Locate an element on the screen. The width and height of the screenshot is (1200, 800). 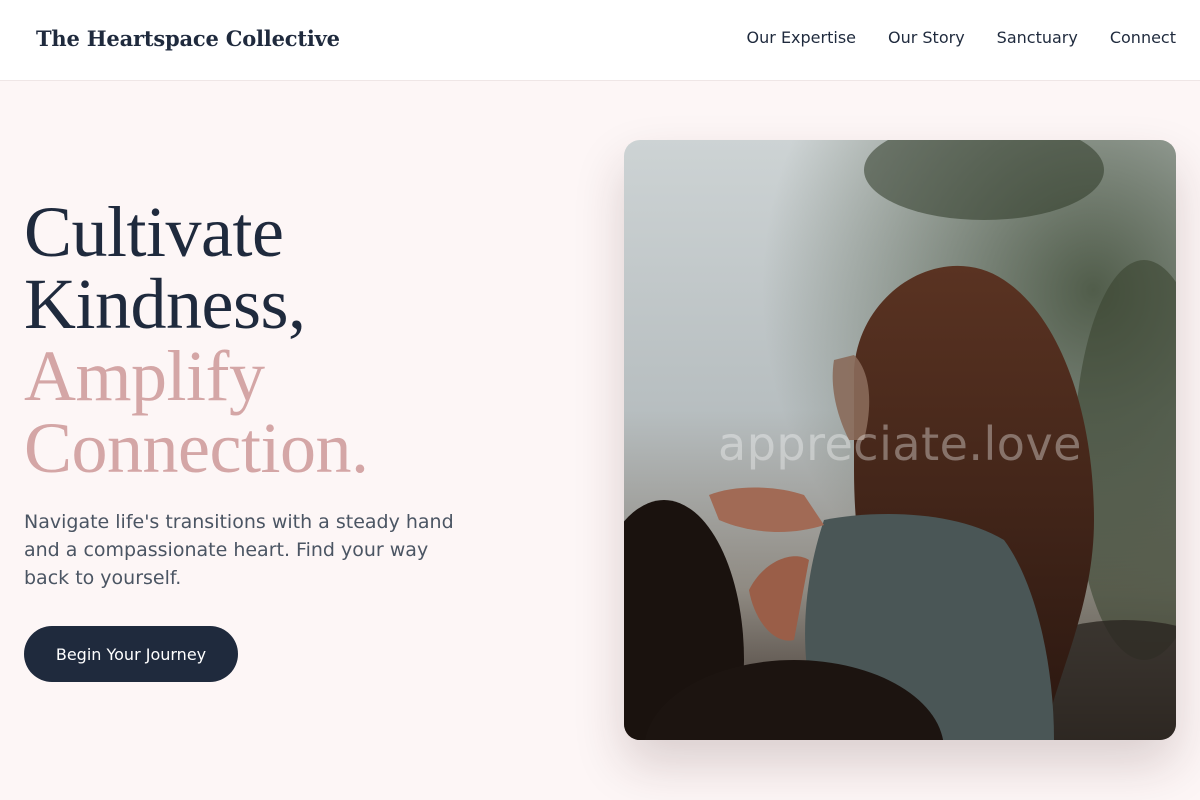
headline-accent-line-2: Connection. is located at coordinates (196, 448).